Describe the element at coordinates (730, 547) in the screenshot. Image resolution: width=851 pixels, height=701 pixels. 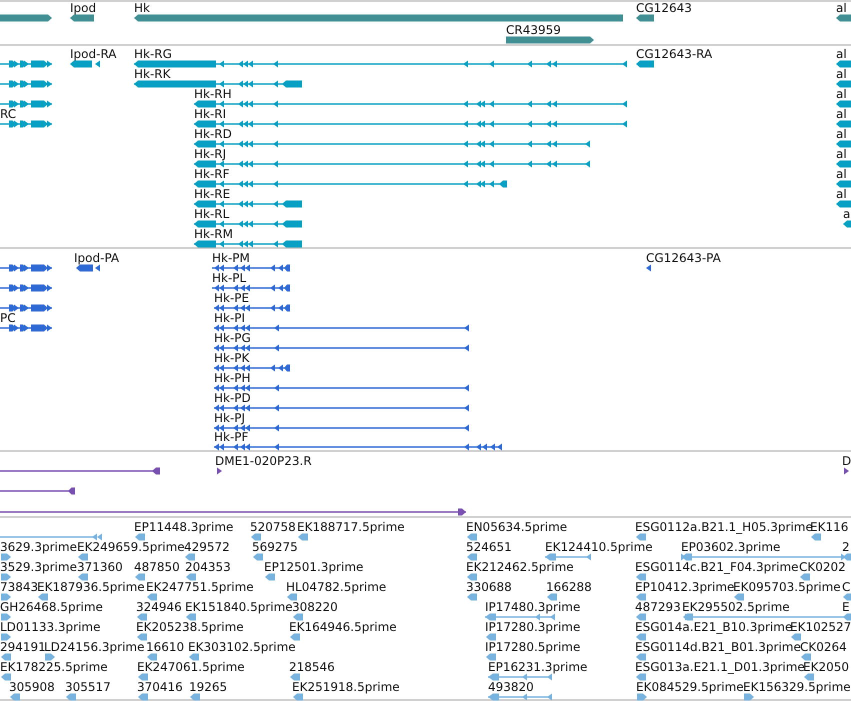
I see `feature-label: EP03602.3prime` at that location.